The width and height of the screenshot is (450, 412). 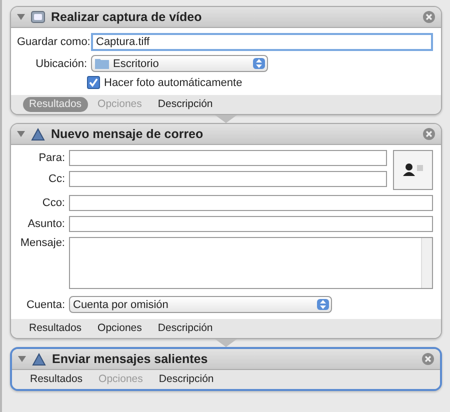 I want to click on field-label: Cc:, so click(x=56, y=179).